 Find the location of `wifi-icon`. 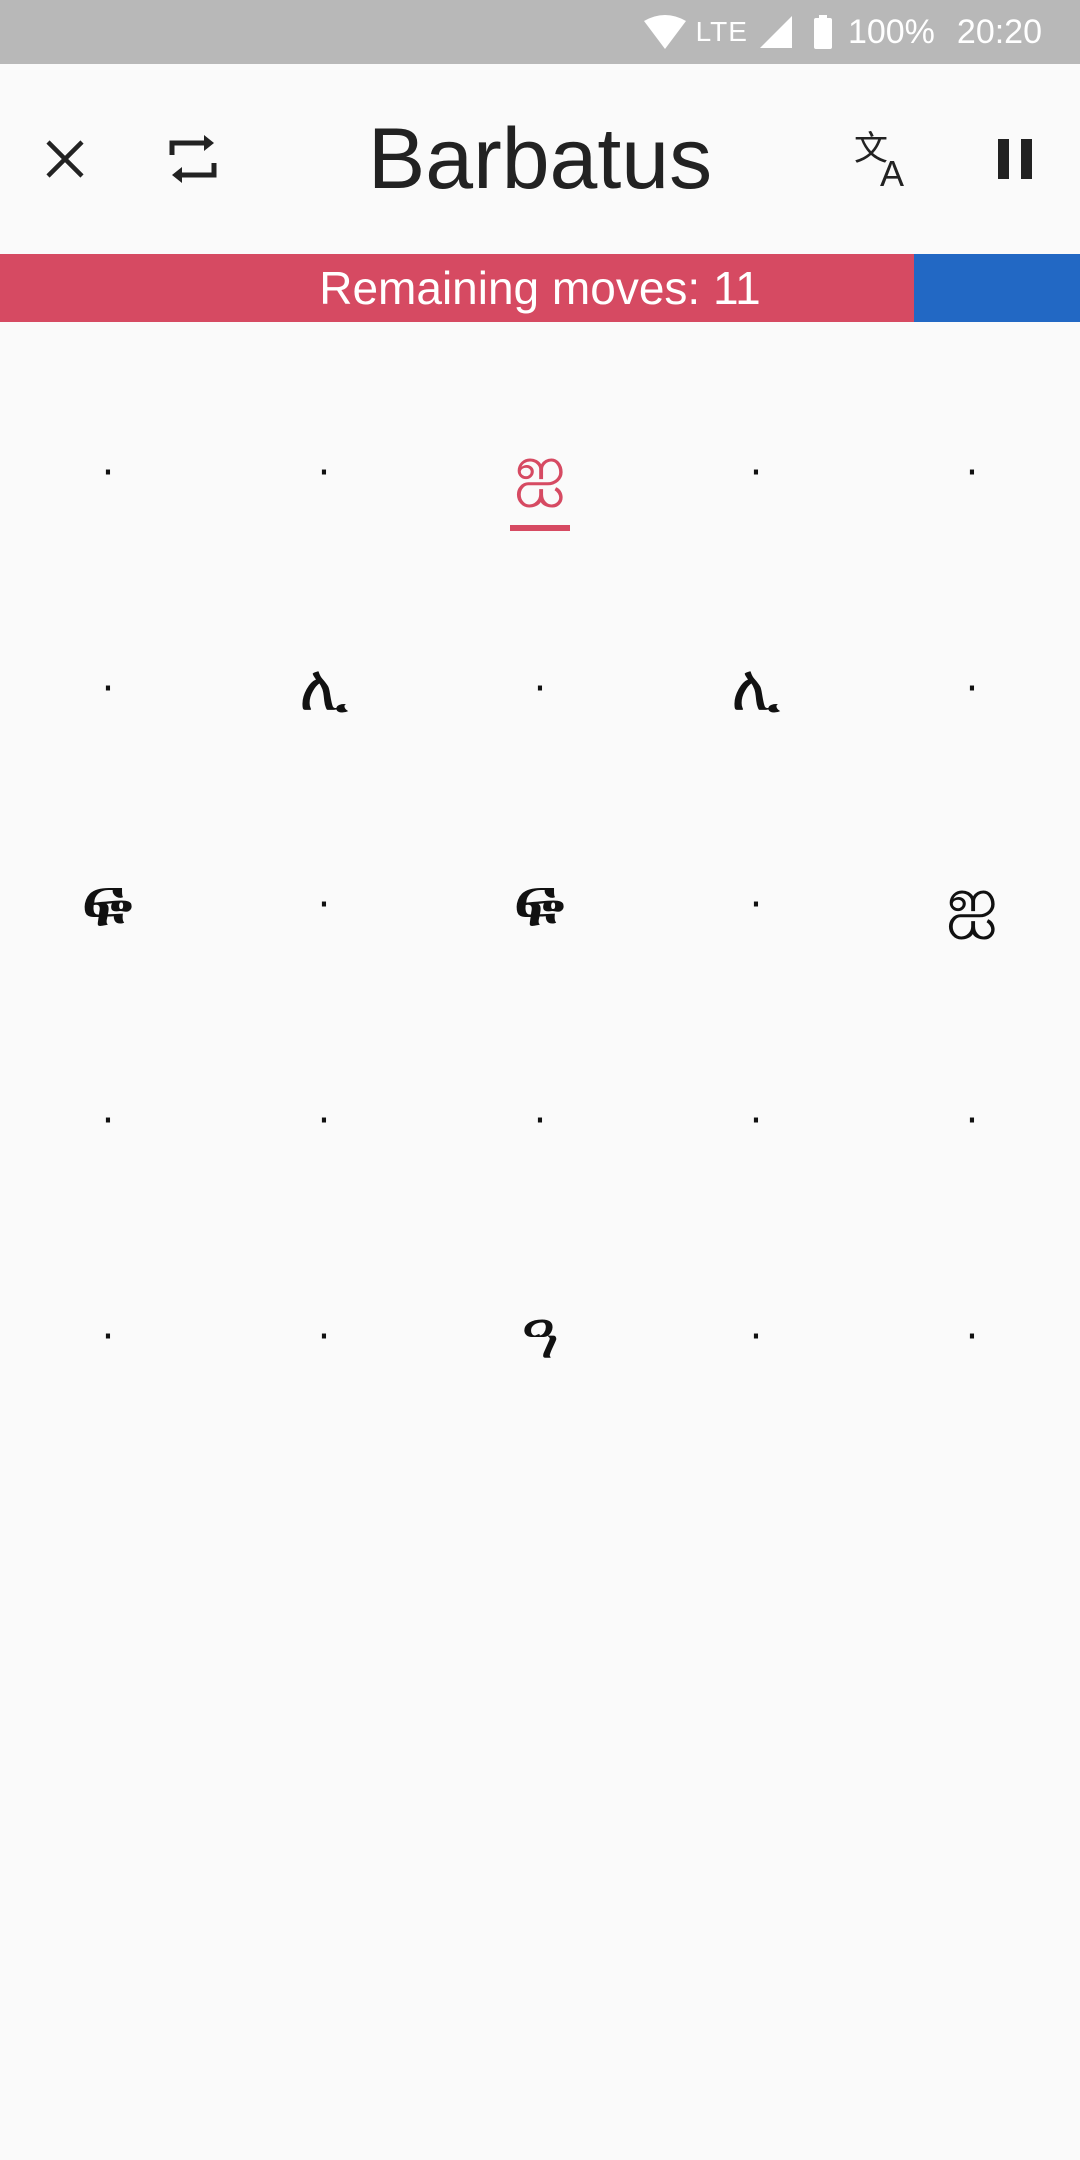

wifi-icon is located at coordinates (664, 32).